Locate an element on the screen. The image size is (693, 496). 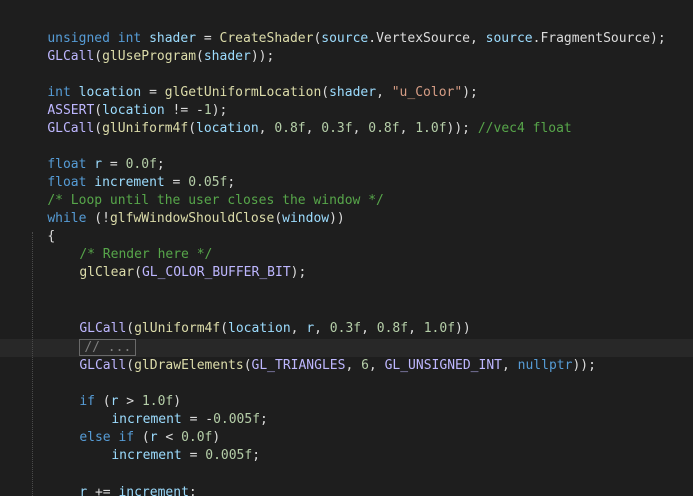
code-line: { is located at coordinates (35, 227).